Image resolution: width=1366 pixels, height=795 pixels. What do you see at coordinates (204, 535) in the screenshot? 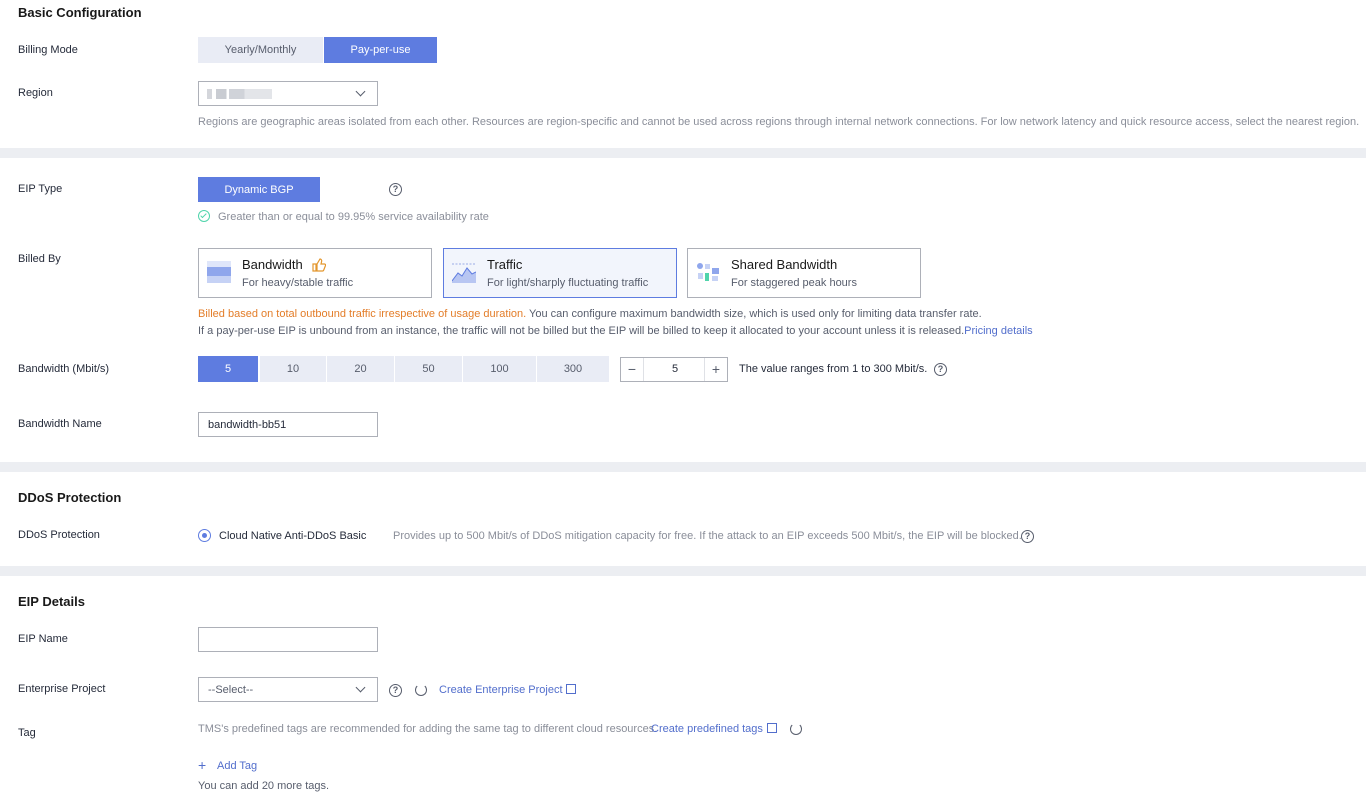
I see `radio-selected-icon` at bounding box center [204, 535].